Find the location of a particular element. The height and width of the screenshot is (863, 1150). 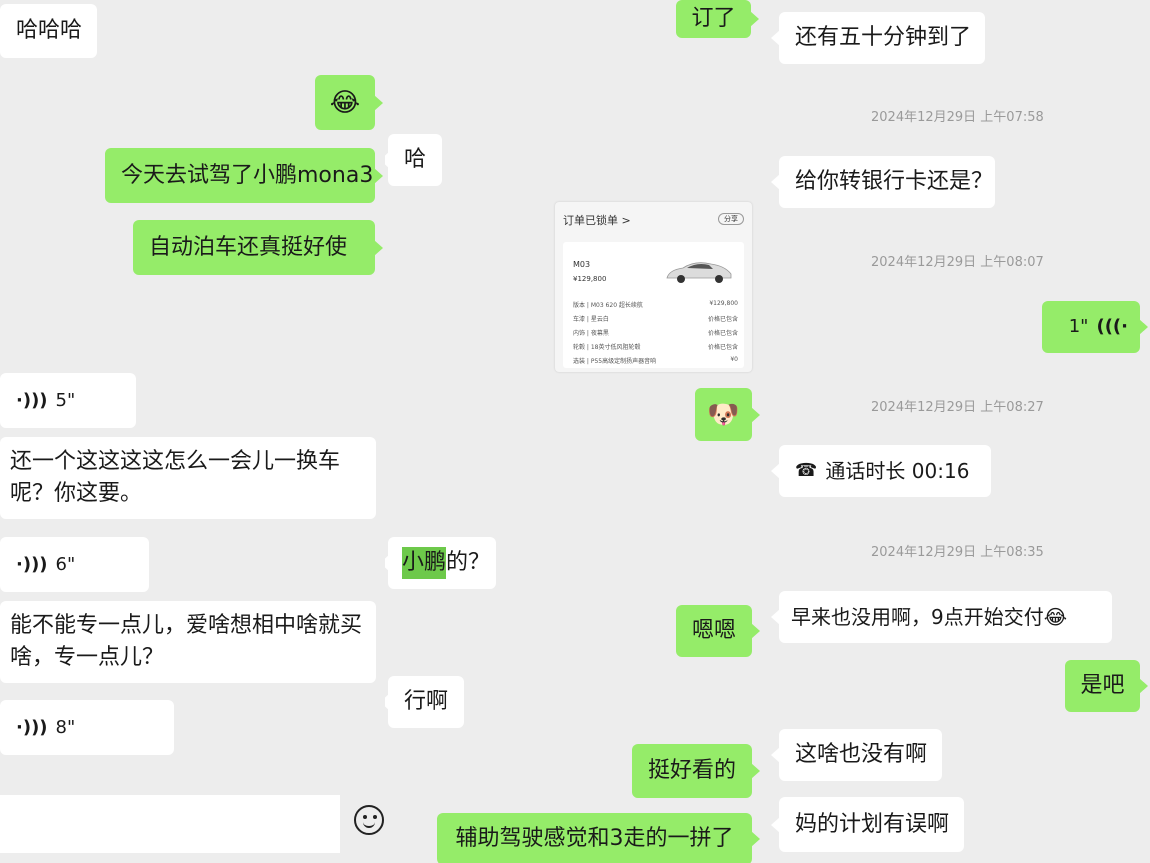

order-card-title: 订单已锁单 > is located at coordinates (597, 220).